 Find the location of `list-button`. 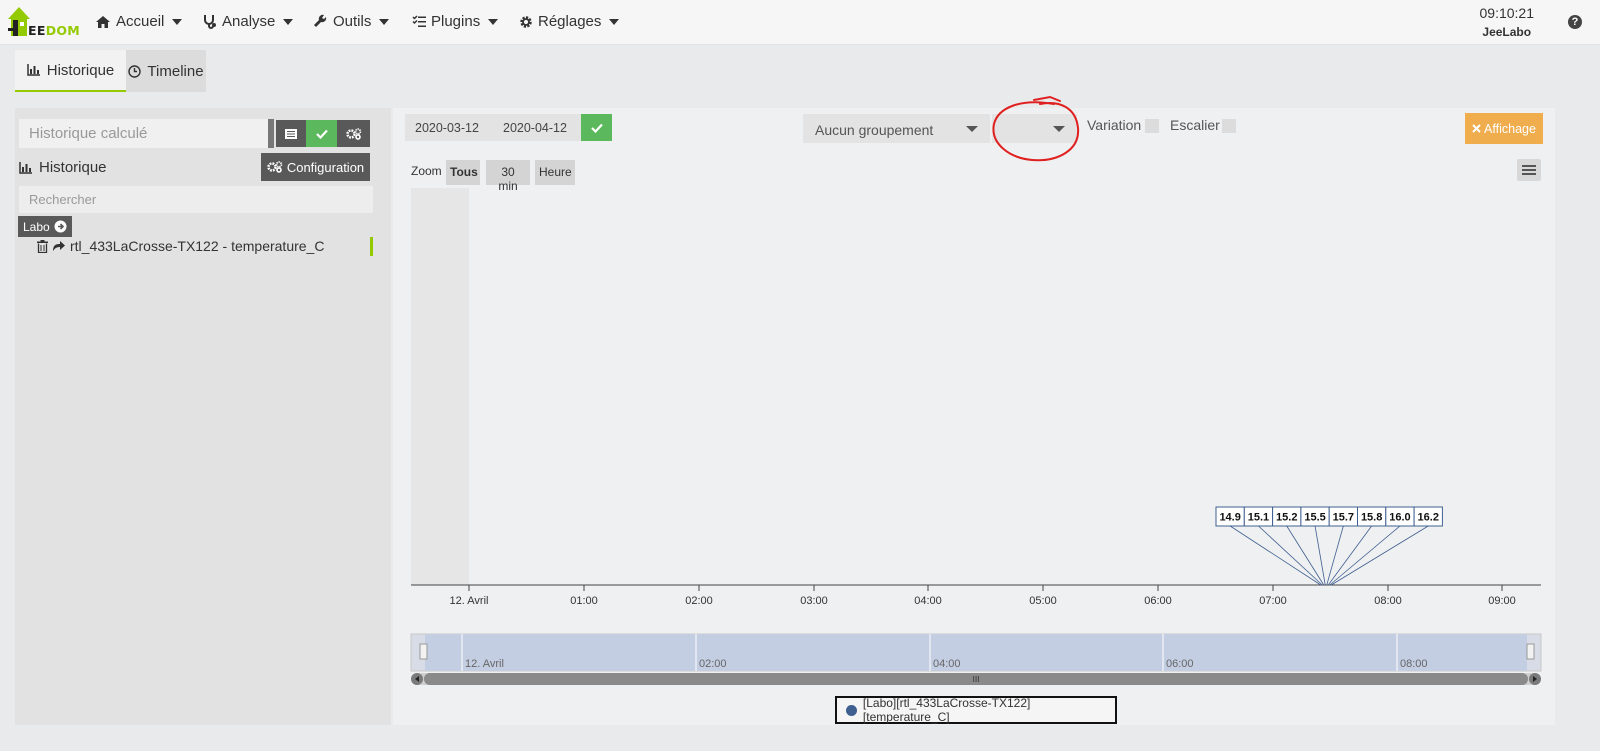

list-button is located at coordinates (291, 133).